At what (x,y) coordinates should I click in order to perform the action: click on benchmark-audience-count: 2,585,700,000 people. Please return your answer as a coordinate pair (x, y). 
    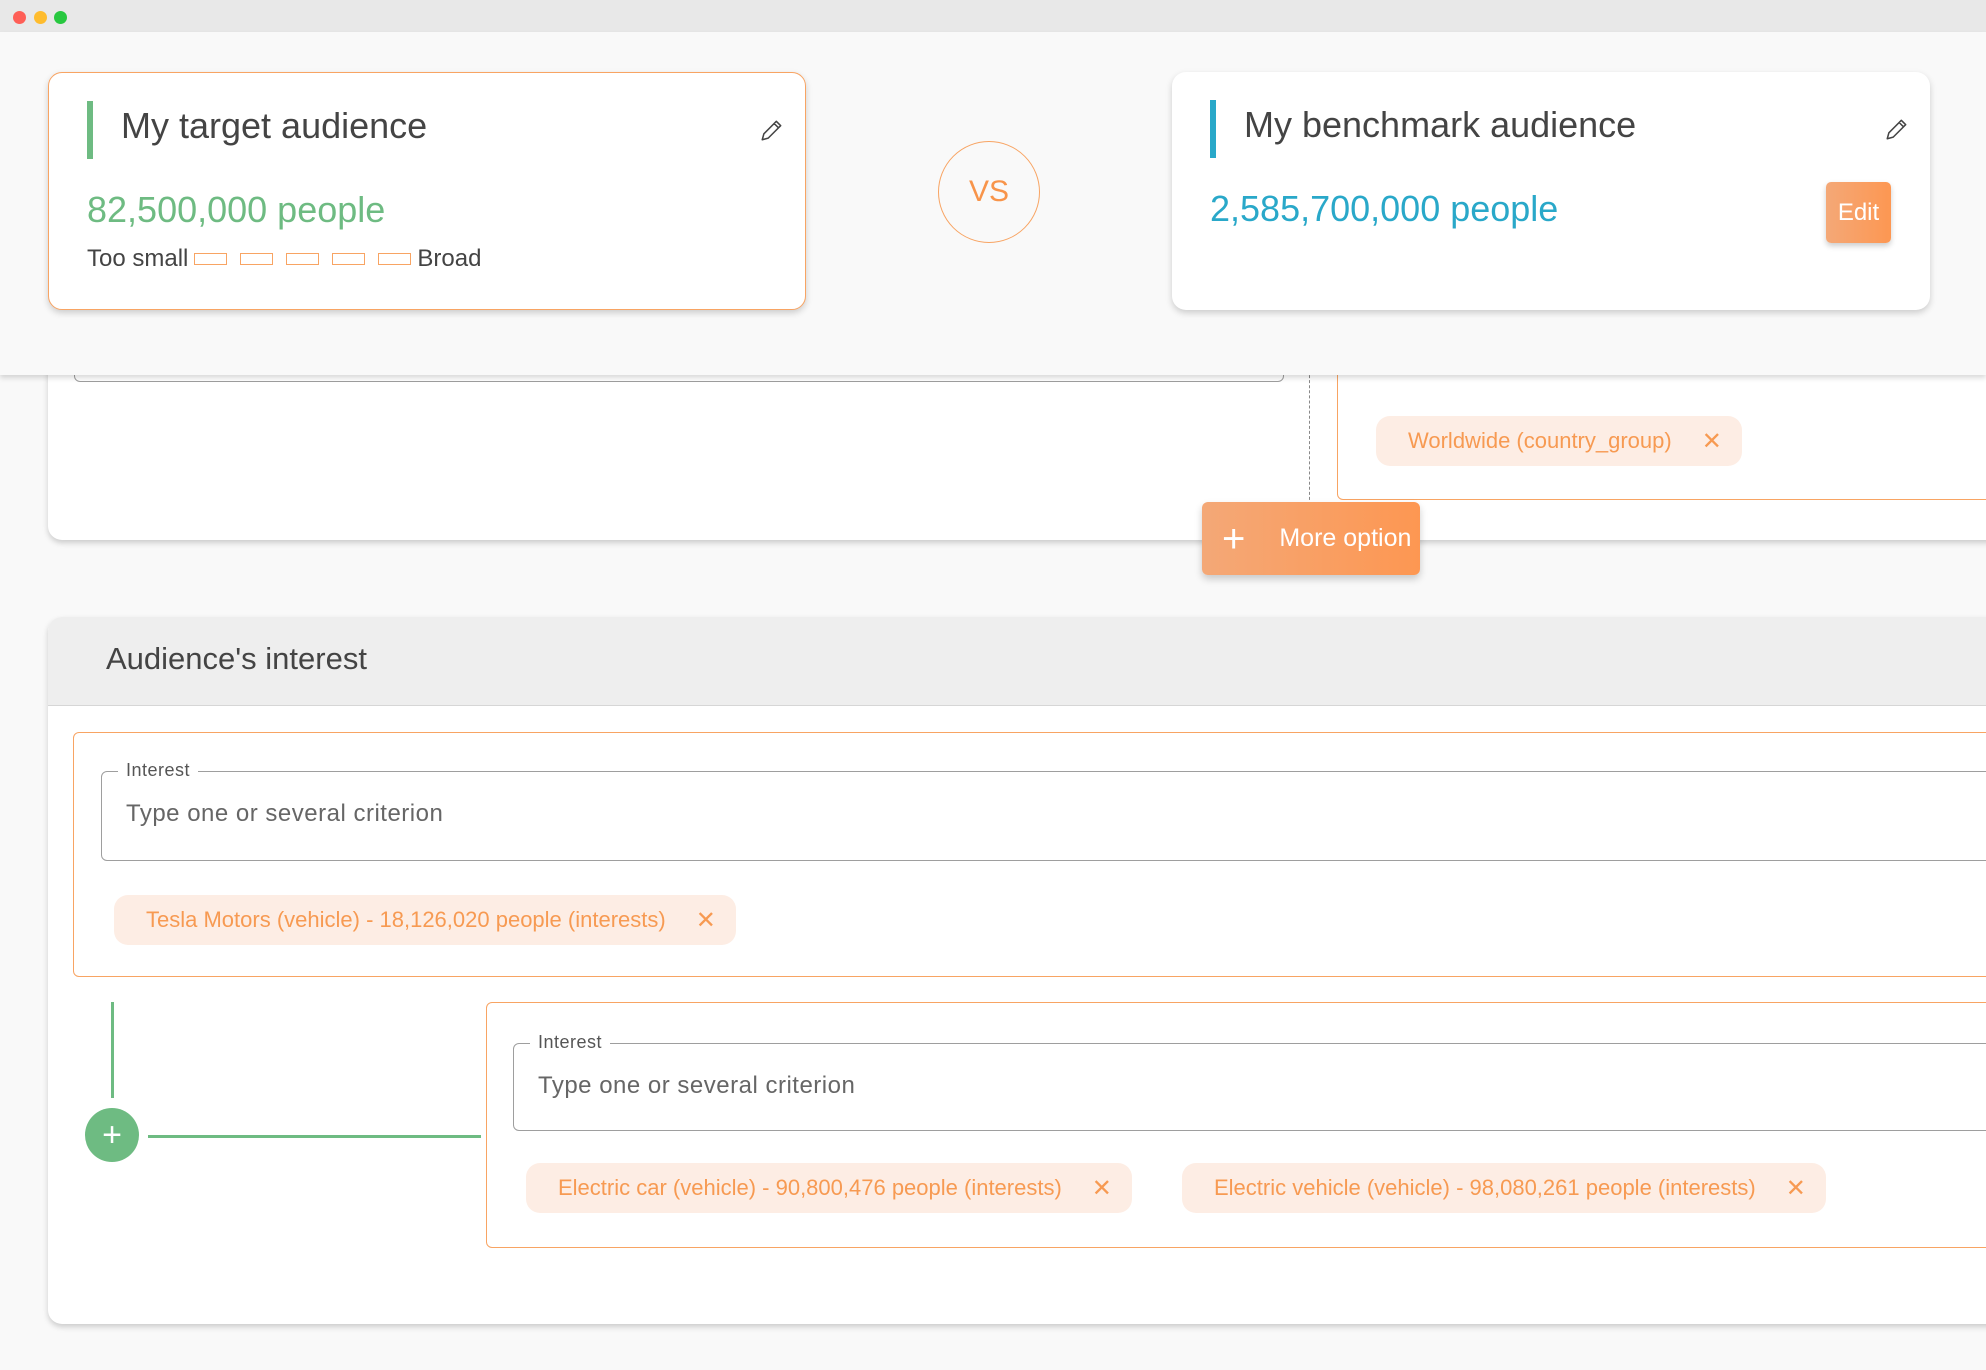
    Looking at the image, I should click on (1384, 208).